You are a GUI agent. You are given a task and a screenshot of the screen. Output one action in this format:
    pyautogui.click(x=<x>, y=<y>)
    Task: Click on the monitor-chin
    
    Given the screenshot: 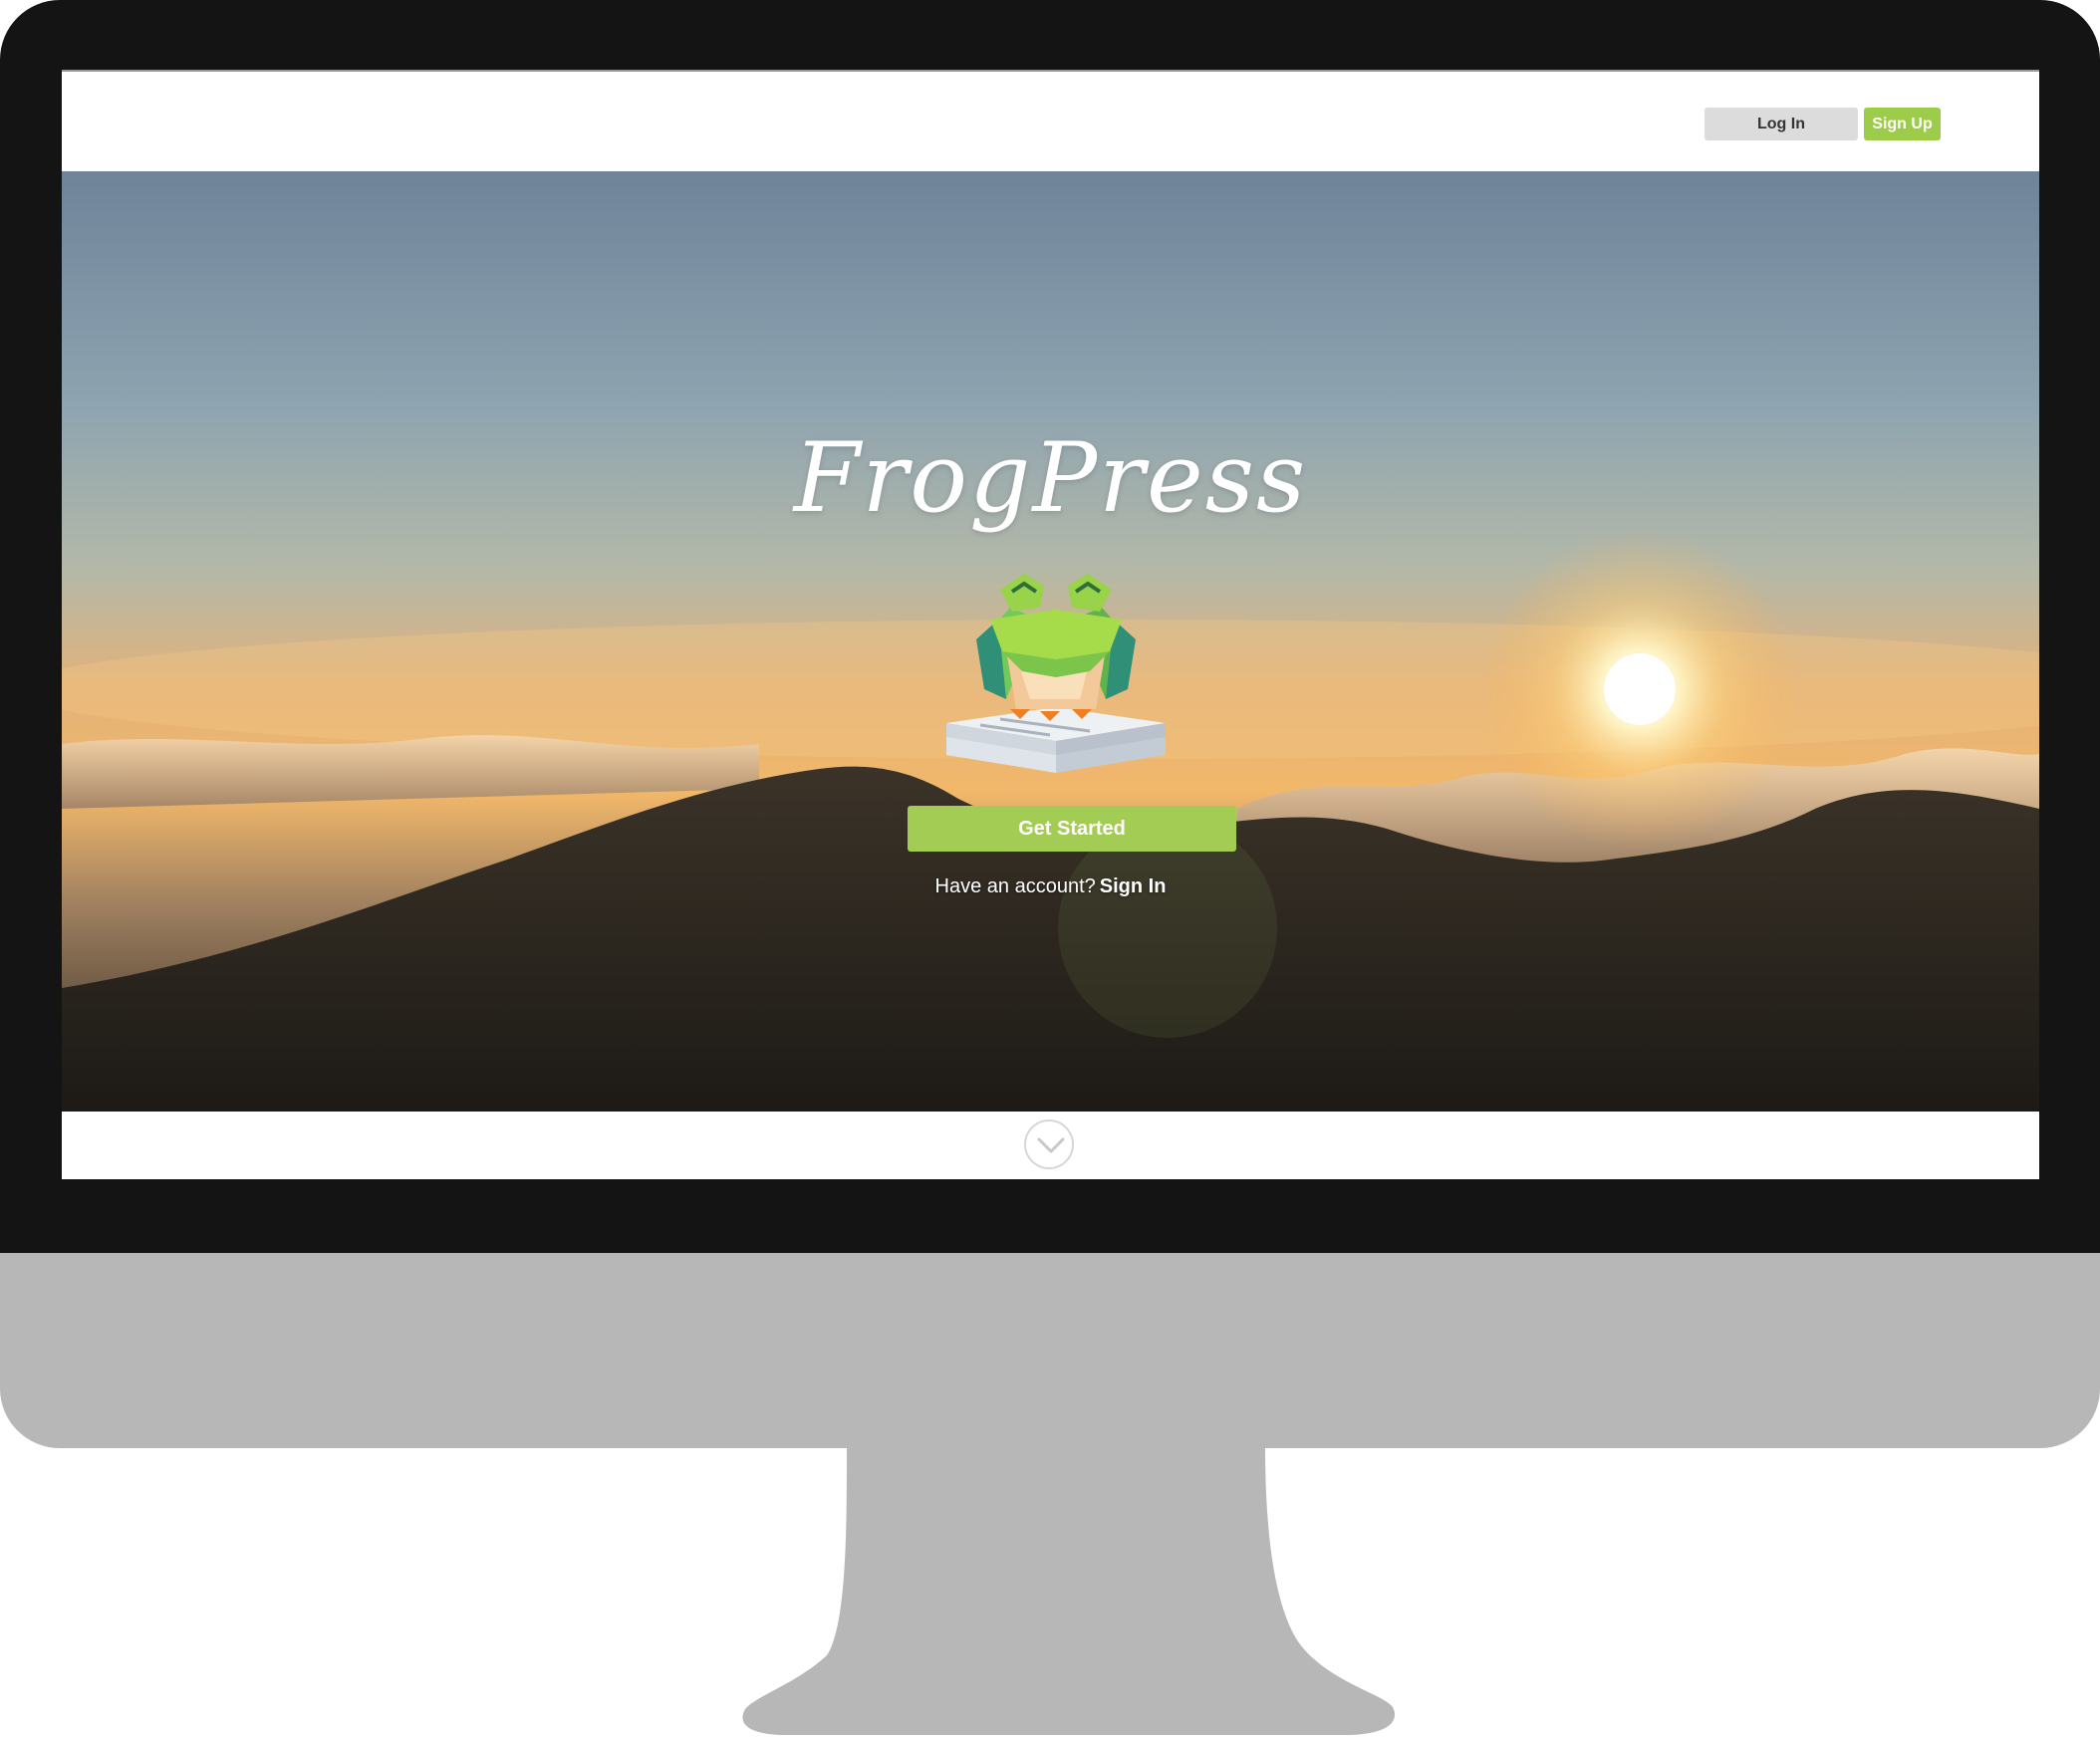 What is the action you would take?
    pyautogui.click(x=1050, y=1350)
    